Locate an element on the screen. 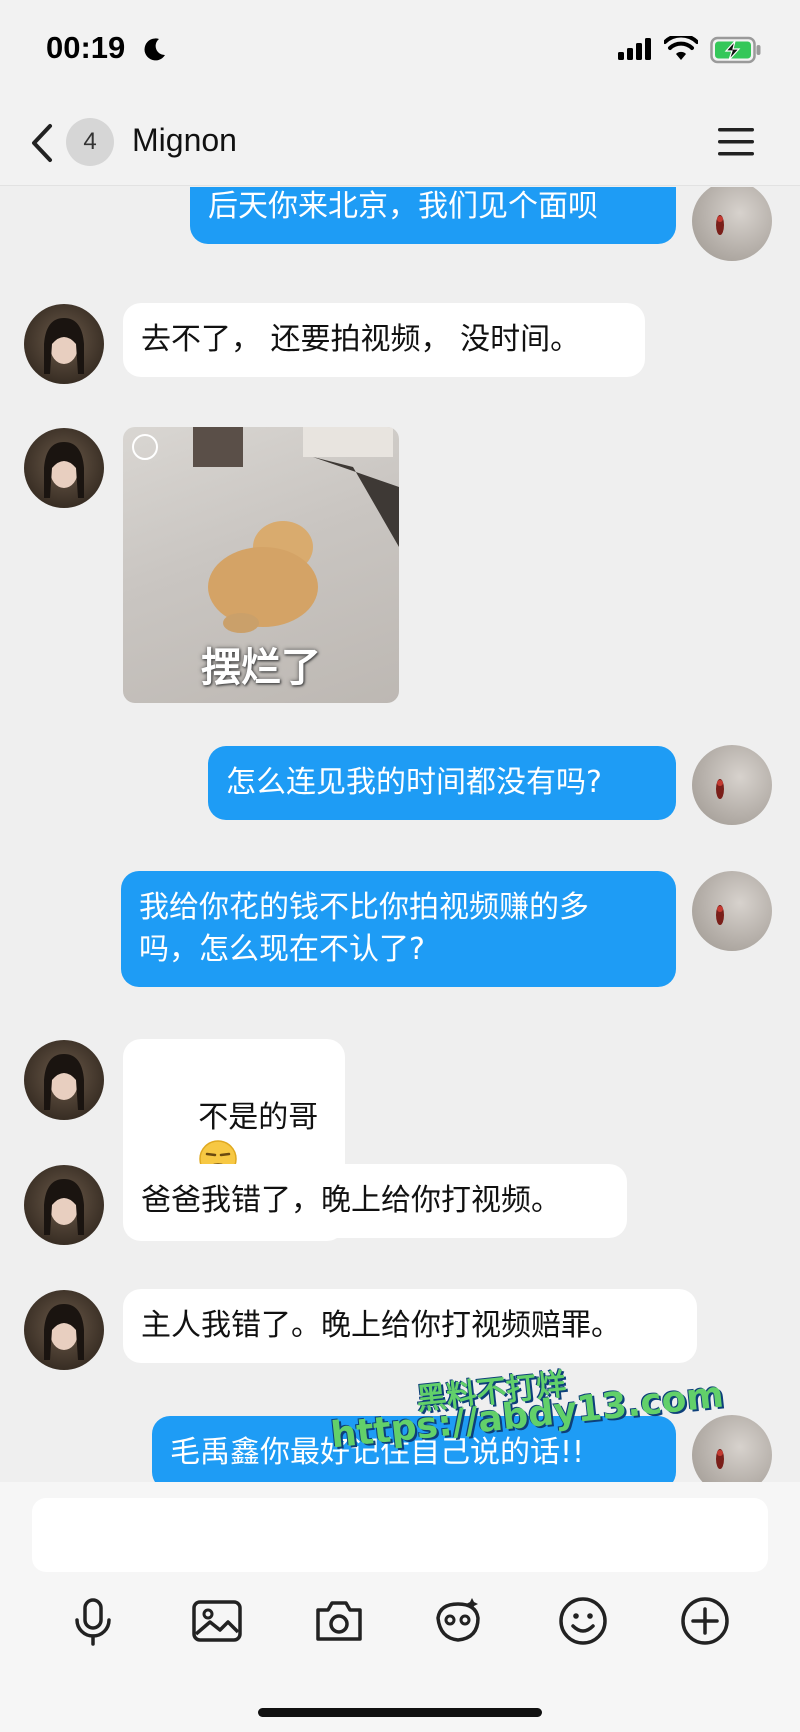  message-bubble-incoming: 爸爸我错了，晚上给你打视频。 is located at coordinates (375, 1201).